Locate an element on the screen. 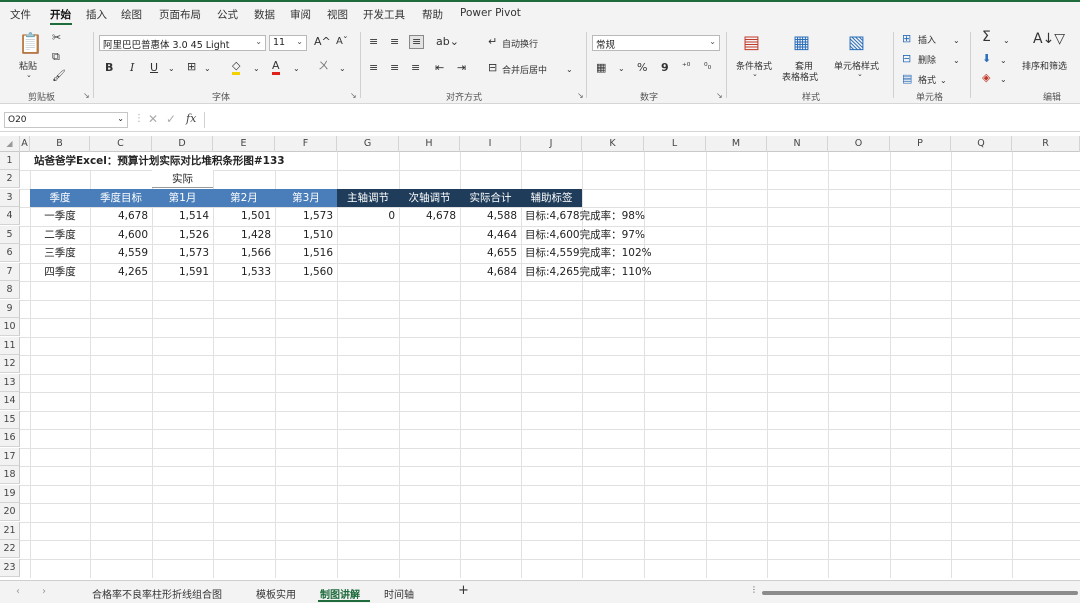  insert-cells-button: 插入 is located at coordinates (927, 39).